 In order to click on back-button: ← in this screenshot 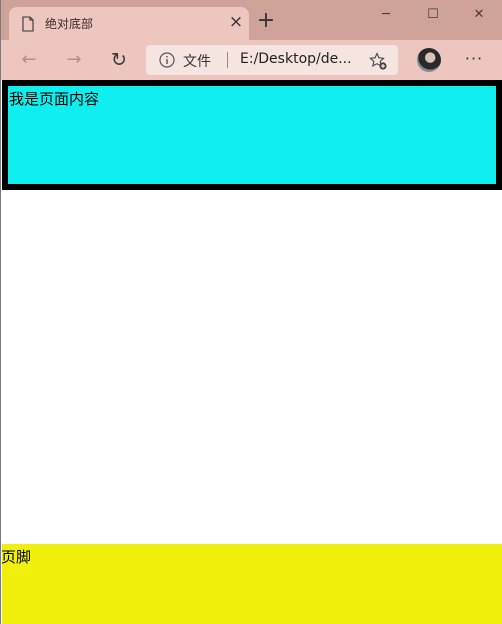, I will do `click(29, 60)`.